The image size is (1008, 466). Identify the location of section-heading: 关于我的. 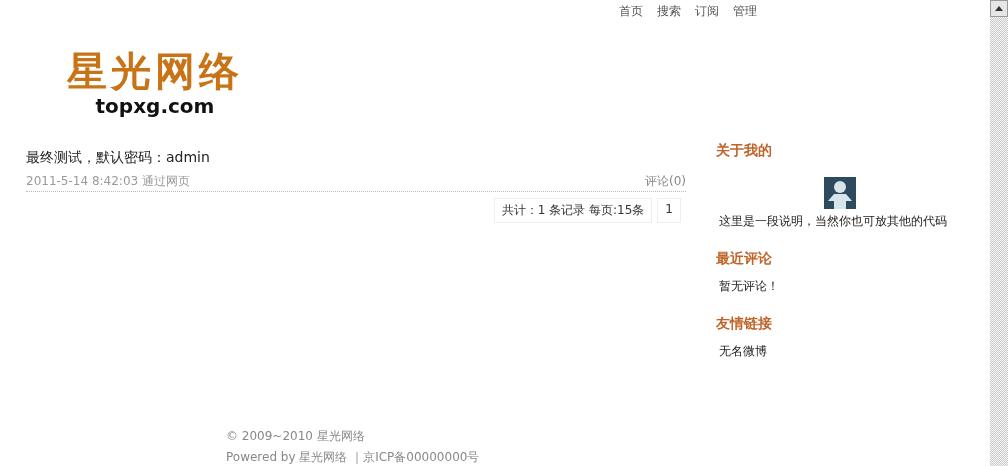
(744, 151).